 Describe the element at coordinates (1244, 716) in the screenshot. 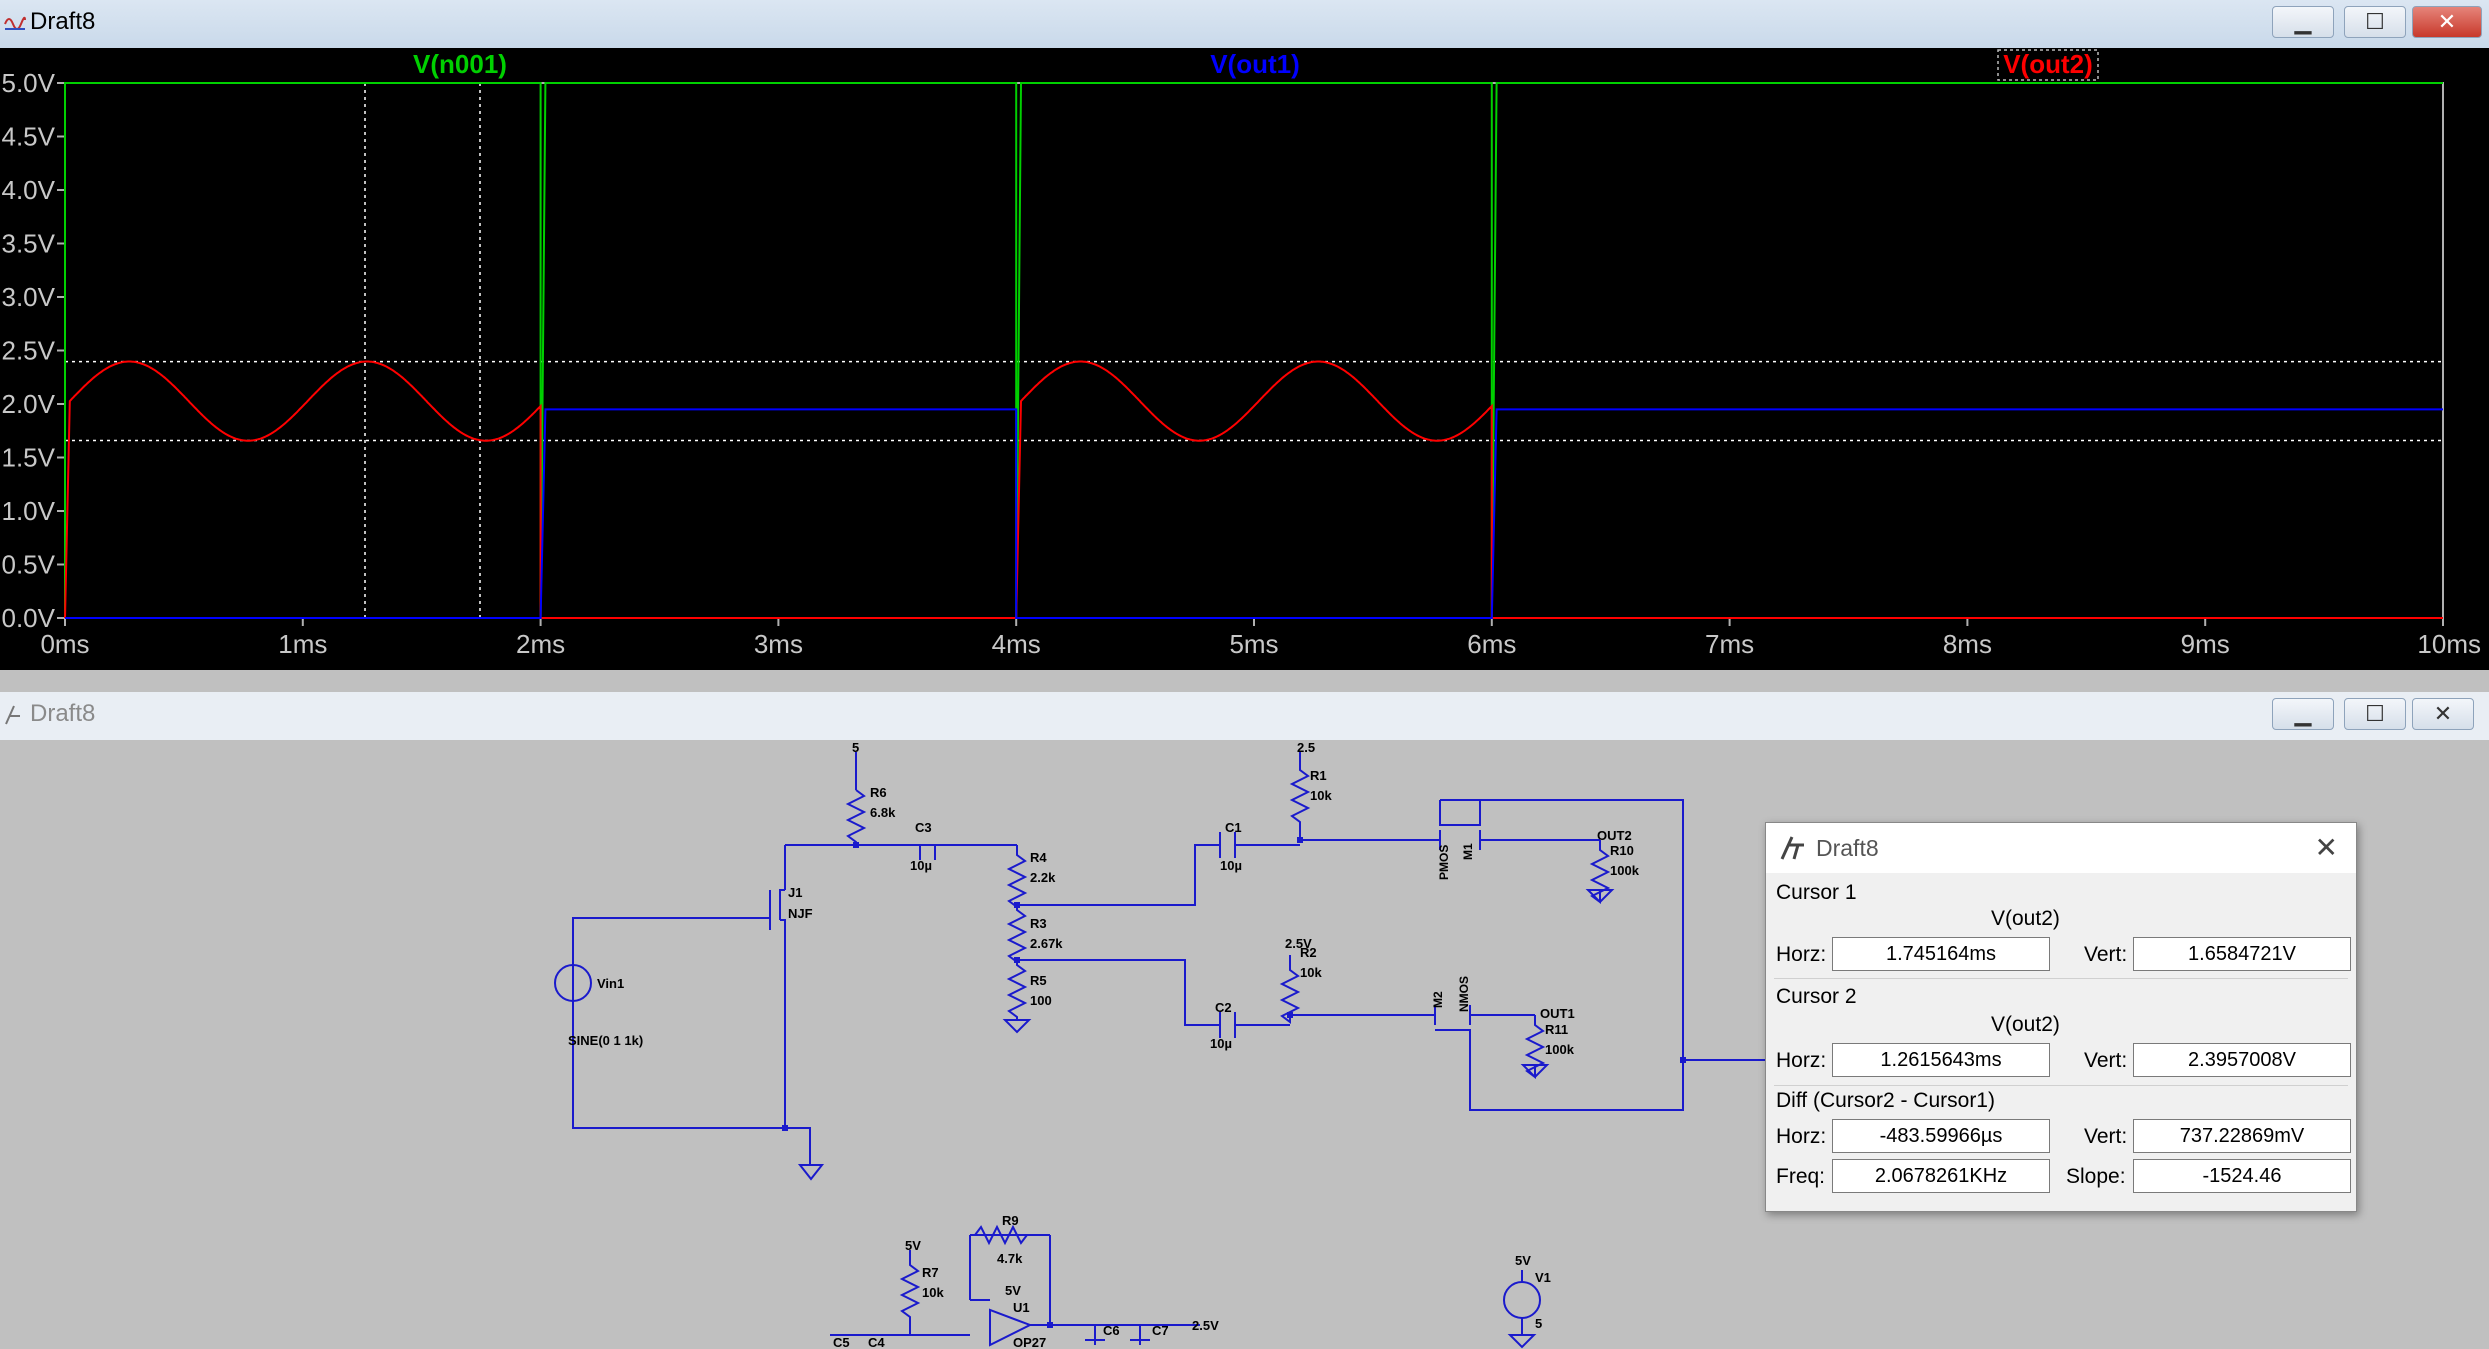

I see `schematic-titlebar: Draft8 ▁ ☐ ✕` at that location.